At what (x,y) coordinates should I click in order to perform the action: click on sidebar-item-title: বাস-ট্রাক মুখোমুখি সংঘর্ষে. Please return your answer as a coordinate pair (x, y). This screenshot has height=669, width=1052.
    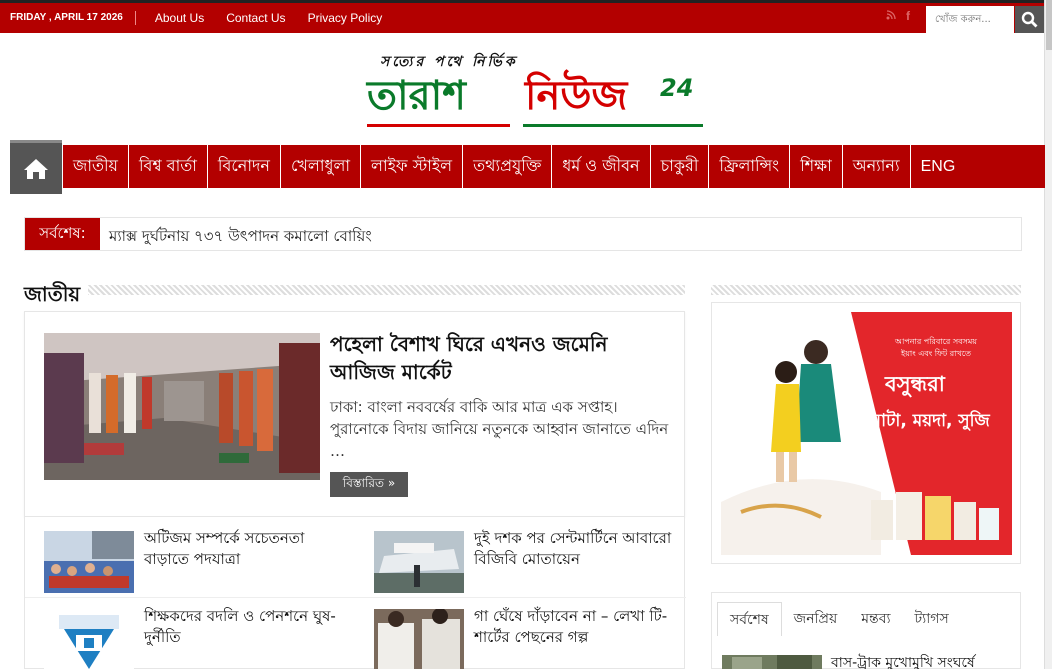
    Looking at the image, I should click on (903, 660).